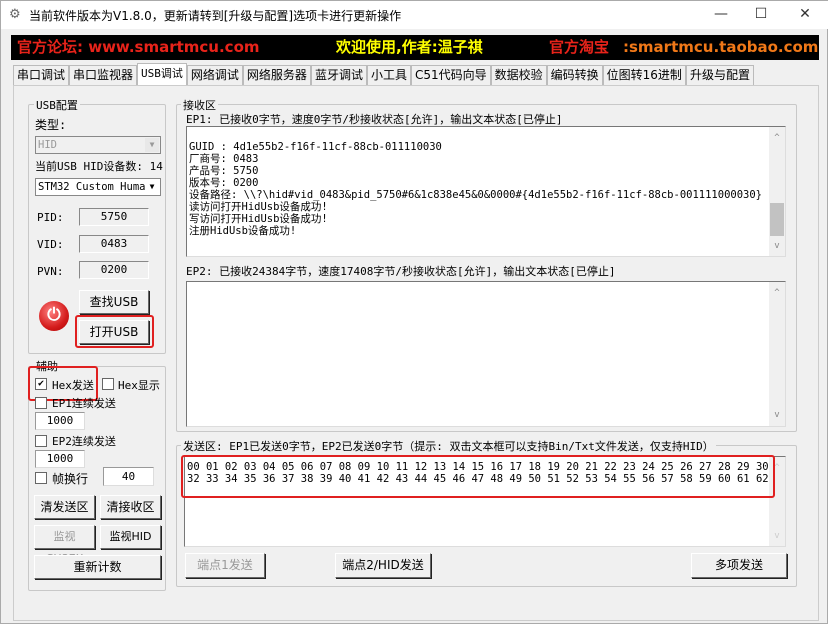 This screenshot has height=624, width=828. What do you see at coordinates (450, 75) in the screenshot?
I see `tab-c51-wizard: C51代码向导` at bounding box center [450, 75].